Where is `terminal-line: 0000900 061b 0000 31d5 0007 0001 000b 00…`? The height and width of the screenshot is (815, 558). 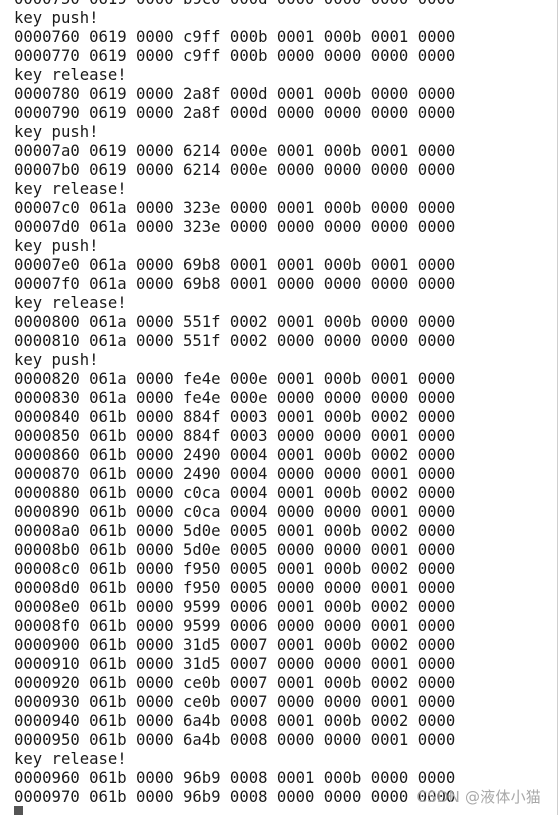 terminal-line: 0000900 061b 0000 31d5 0007 0001 000b 00… is located at coordinates (235, 645).